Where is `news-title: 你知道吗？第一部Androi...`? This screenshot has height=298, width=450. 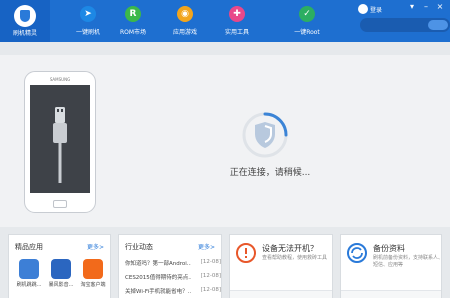
news-title: 你知道吗？第一部Androi... is located at coordinates (158, 264).